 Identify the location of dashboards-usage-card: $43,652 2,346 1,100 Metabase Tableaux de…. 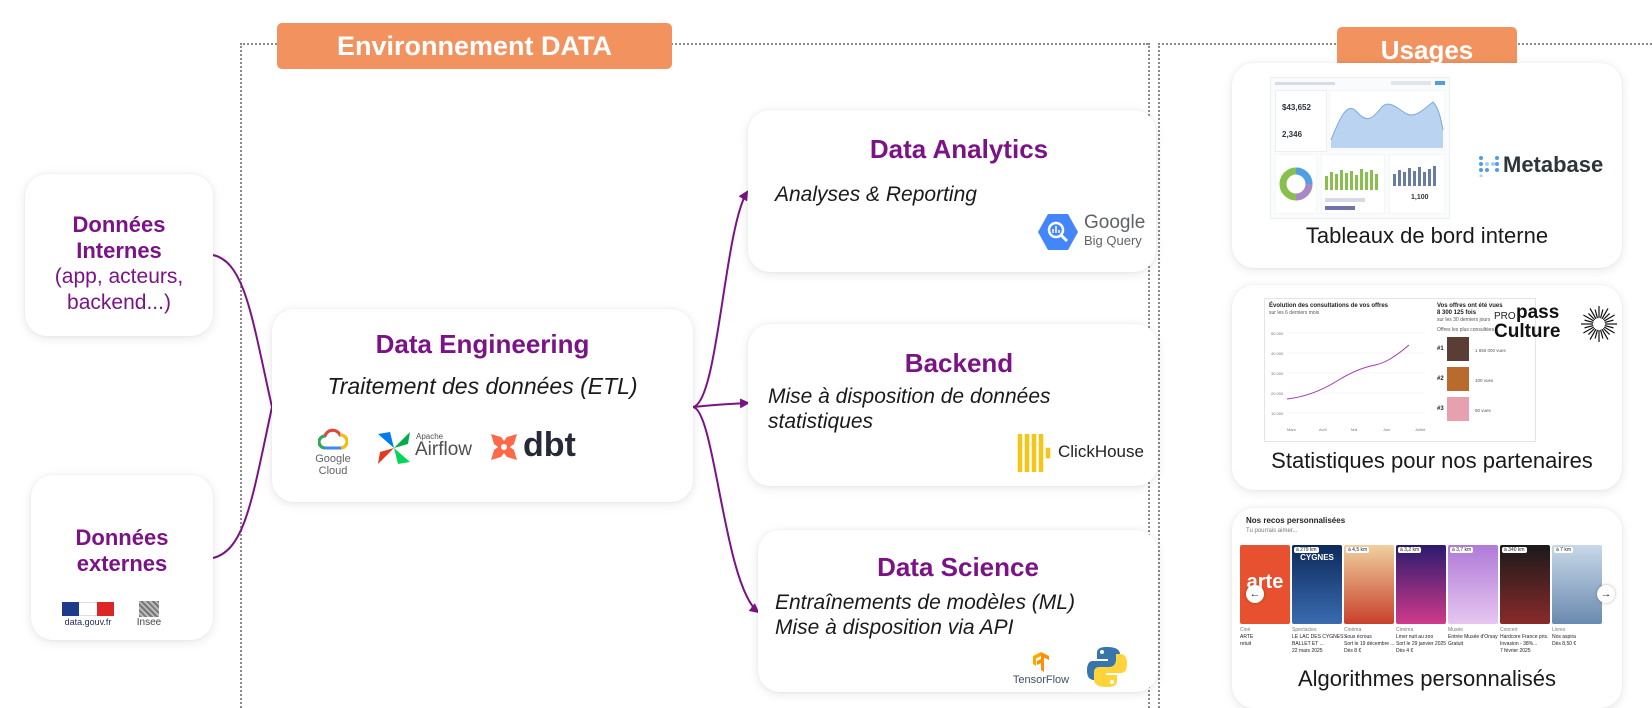
(1427, 165).